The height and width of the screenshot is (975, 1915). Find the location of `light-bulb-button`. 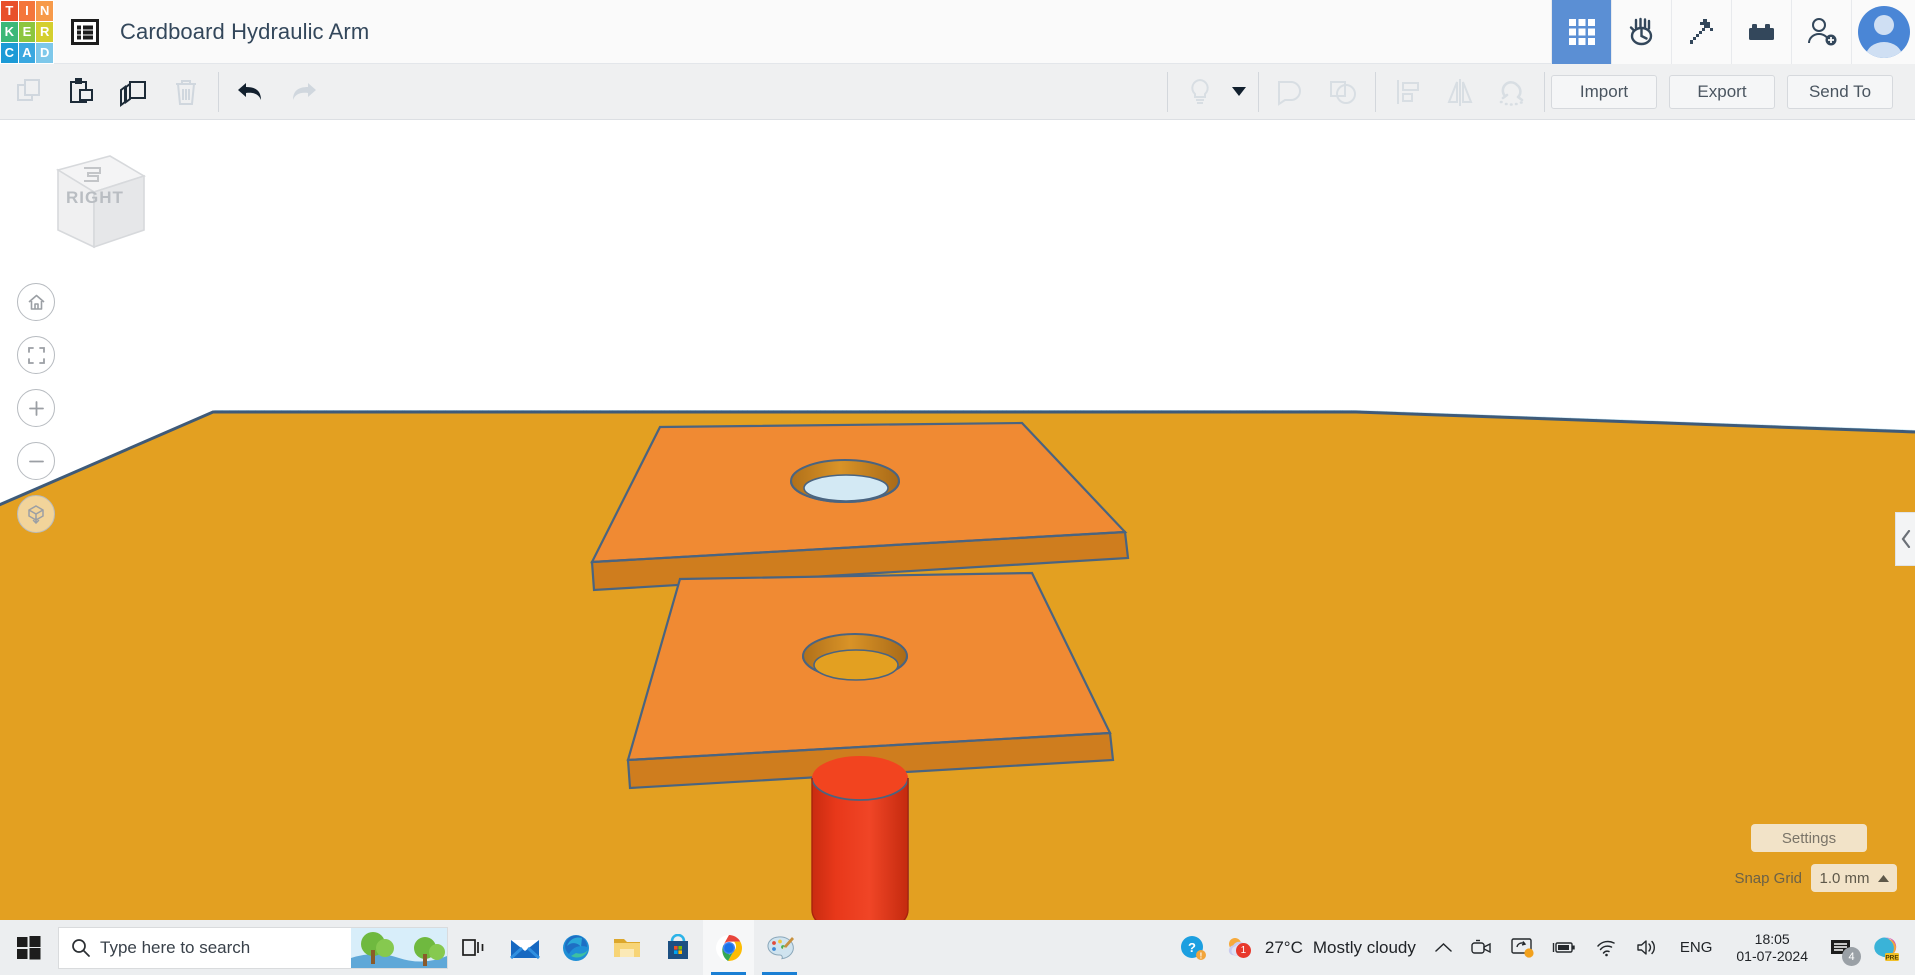

light-bulb-button is located at coordinates (1200, 92).